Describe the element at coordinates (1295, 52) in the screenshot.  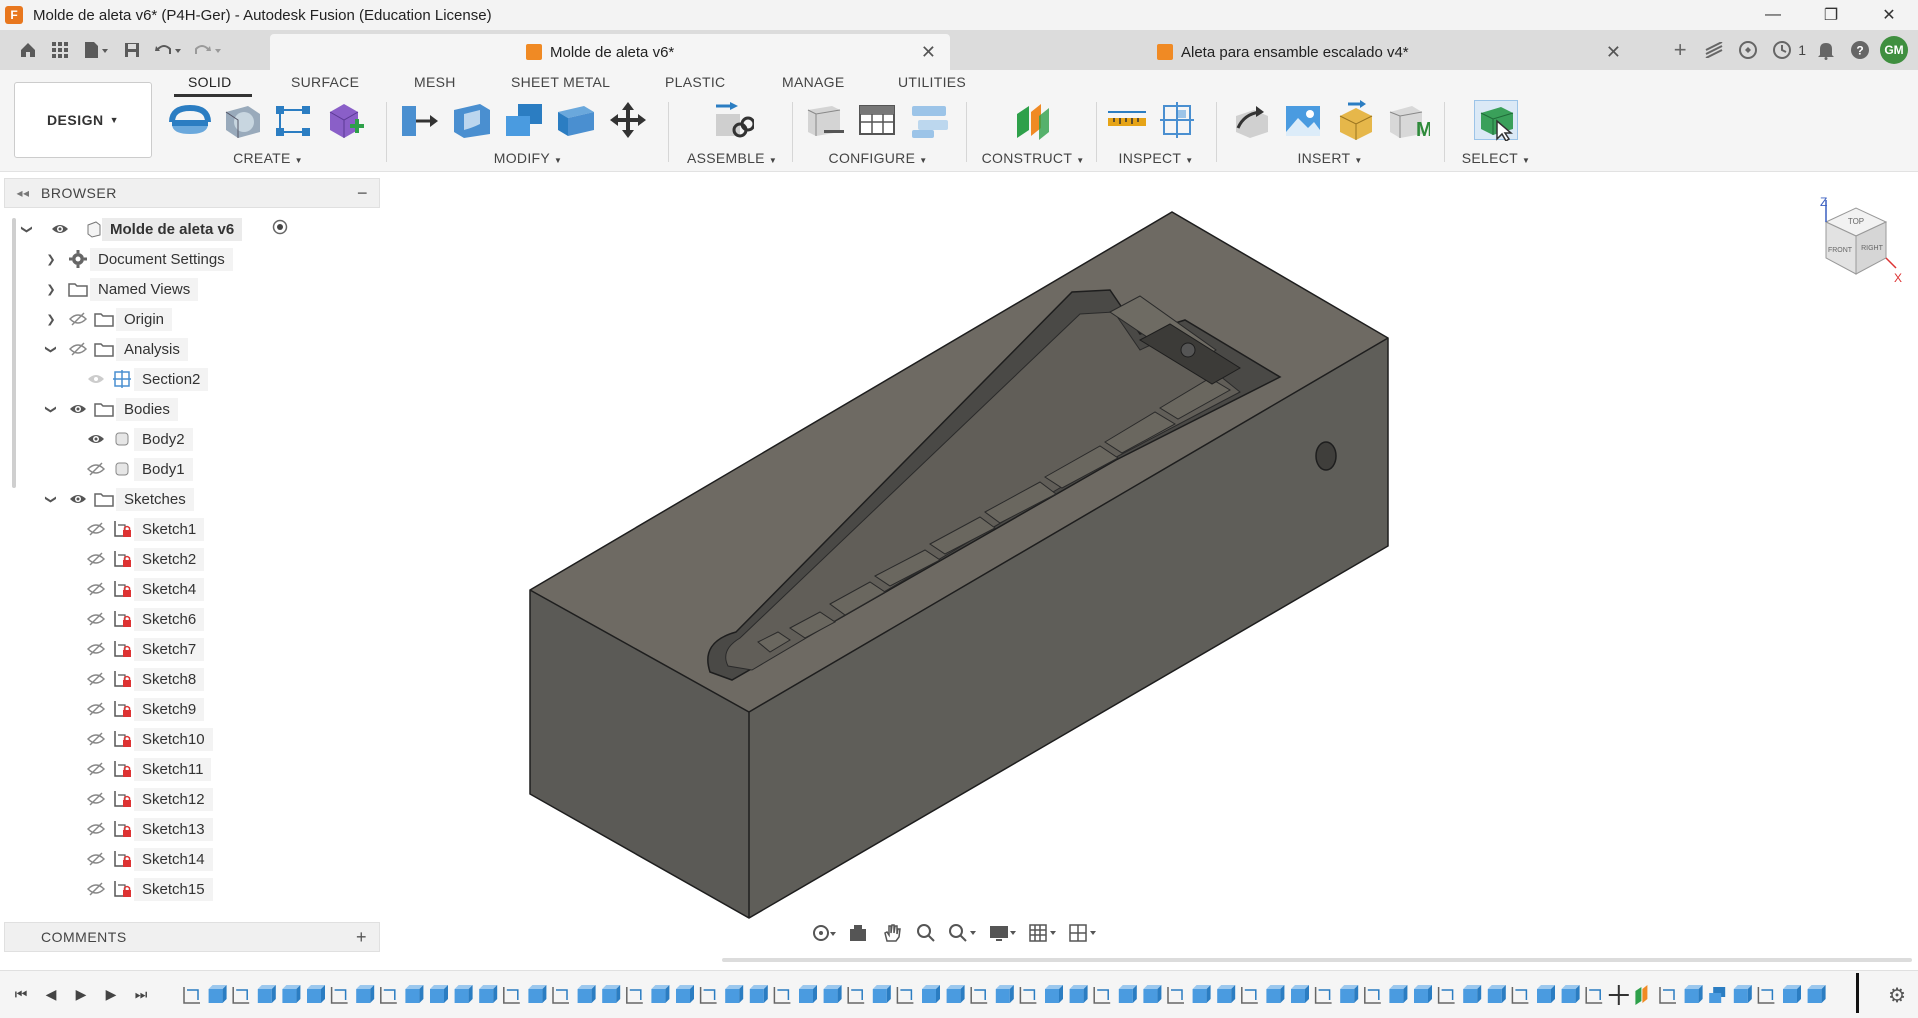
I see `tab-aleta-para-ensamble: Aleta para ensamble escalado v4* ✕` at that location.